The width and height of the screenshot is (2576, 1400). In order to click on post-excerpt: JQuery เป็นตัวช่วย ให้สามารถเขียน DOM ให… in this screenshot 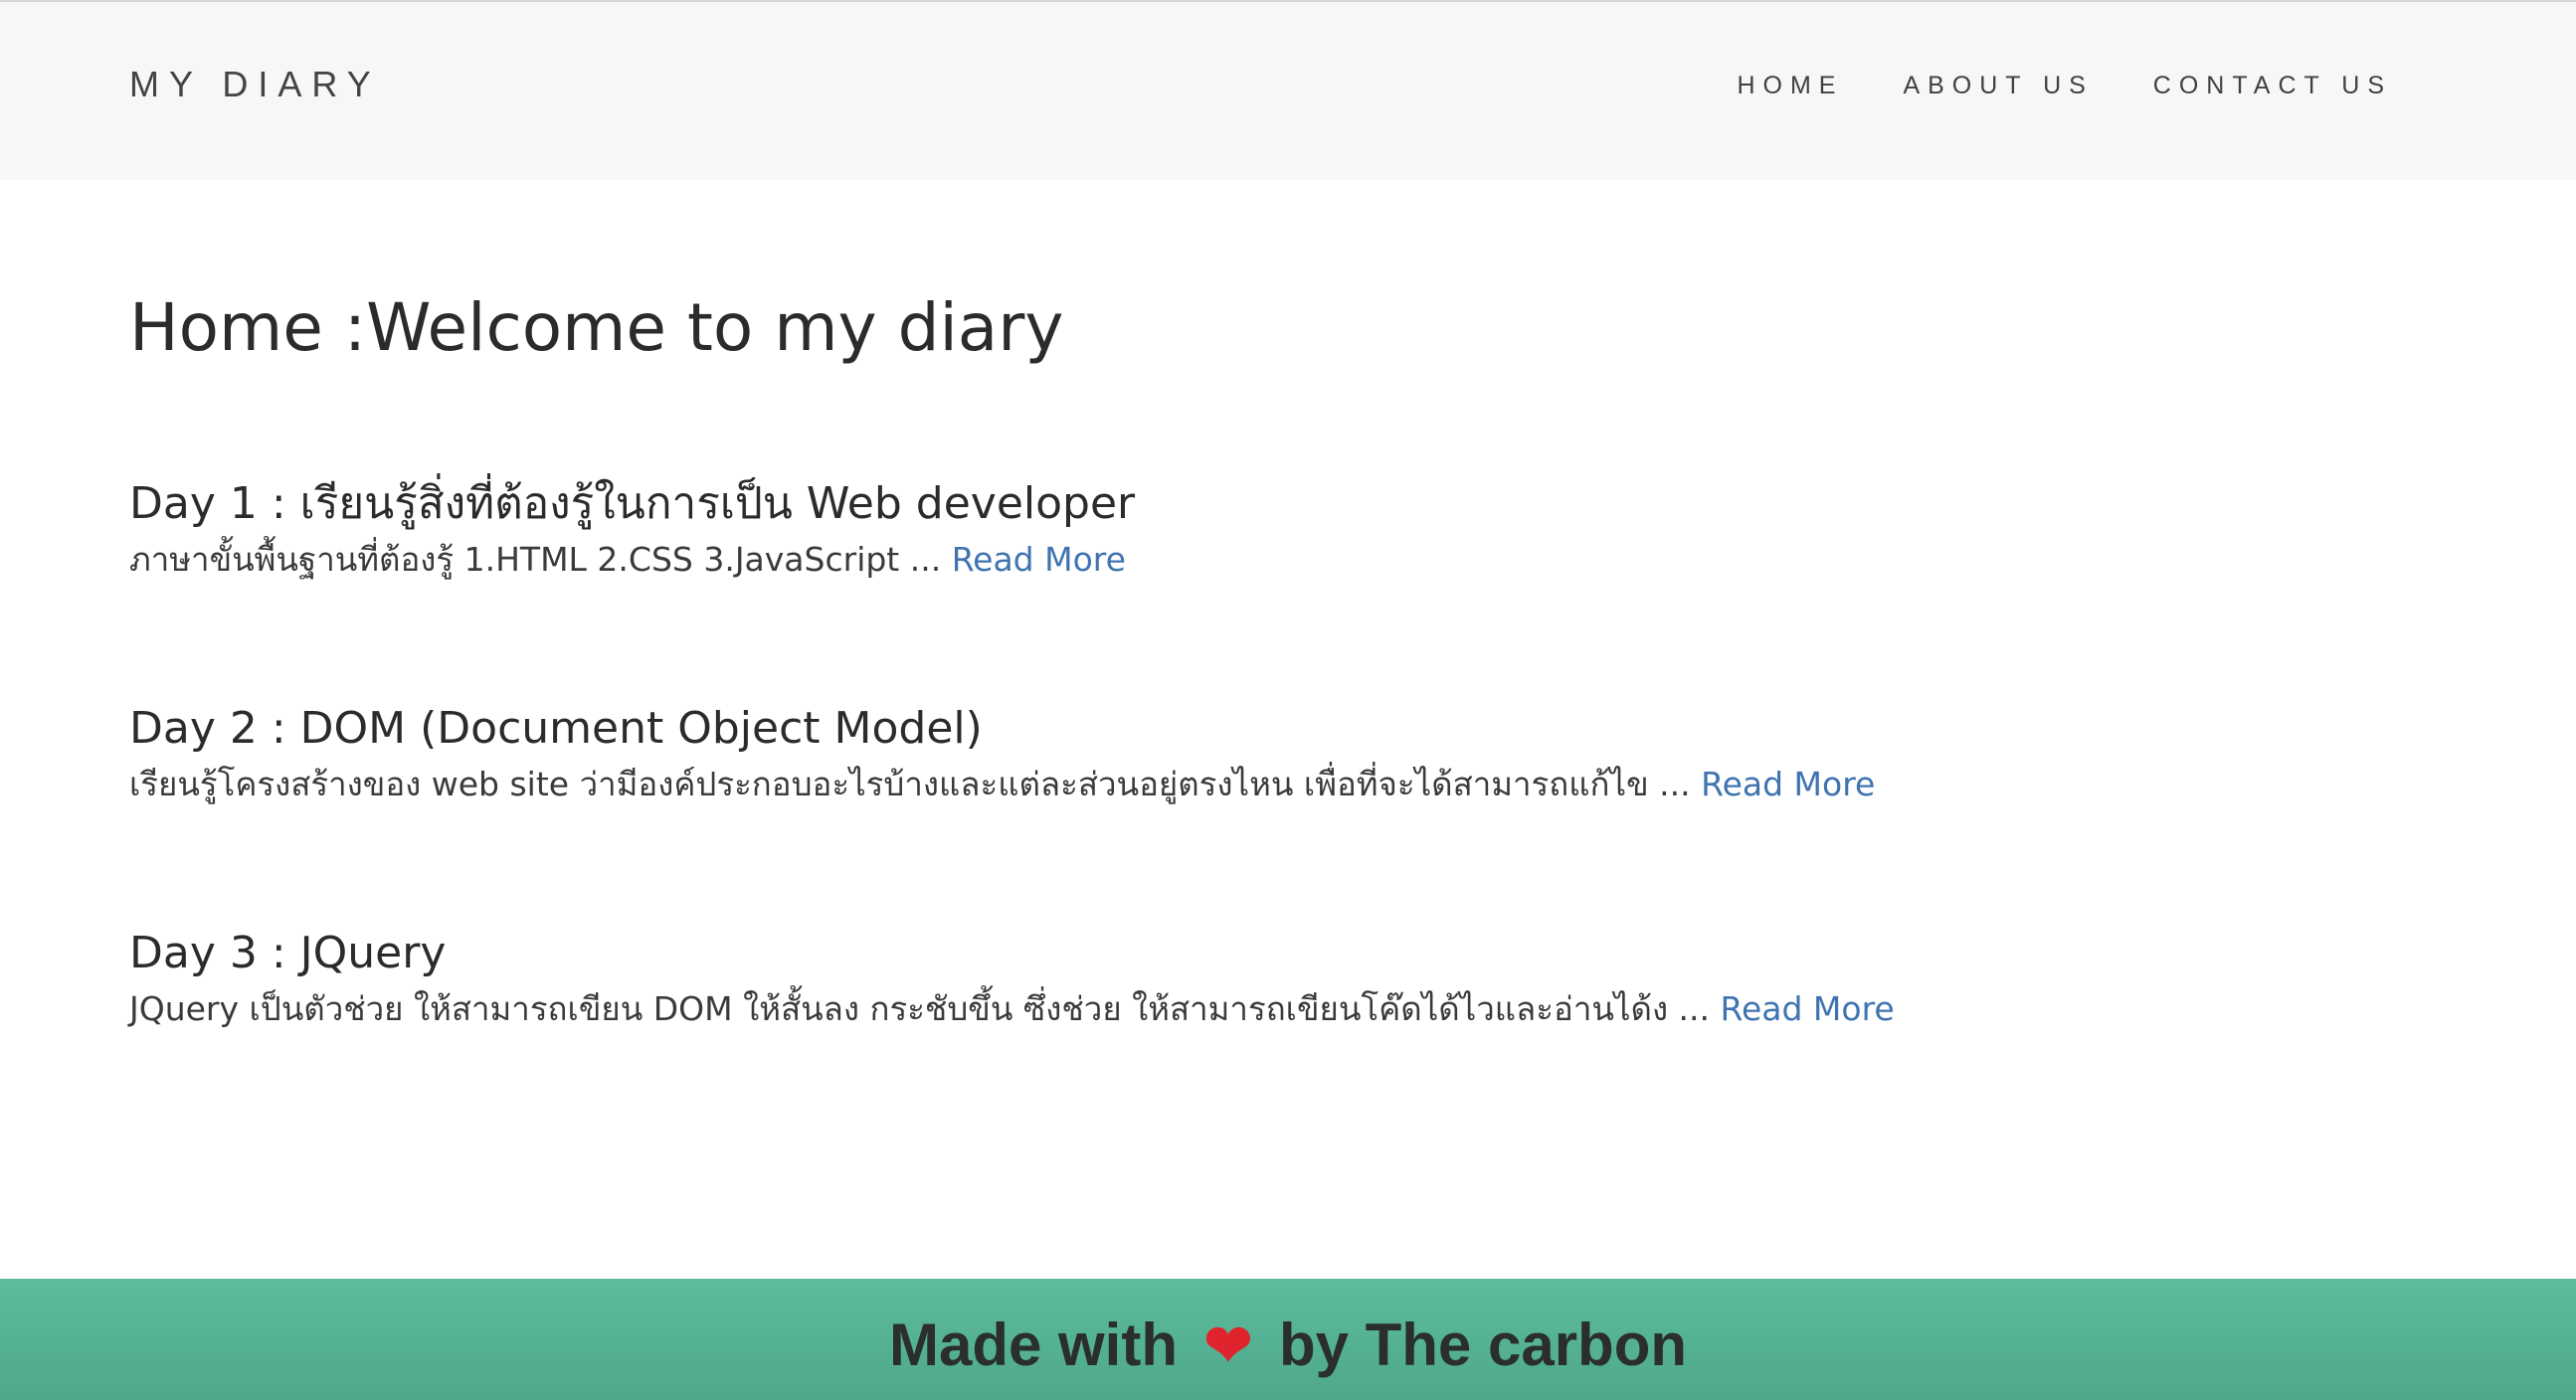, I will do `click(1012, 1009)`.